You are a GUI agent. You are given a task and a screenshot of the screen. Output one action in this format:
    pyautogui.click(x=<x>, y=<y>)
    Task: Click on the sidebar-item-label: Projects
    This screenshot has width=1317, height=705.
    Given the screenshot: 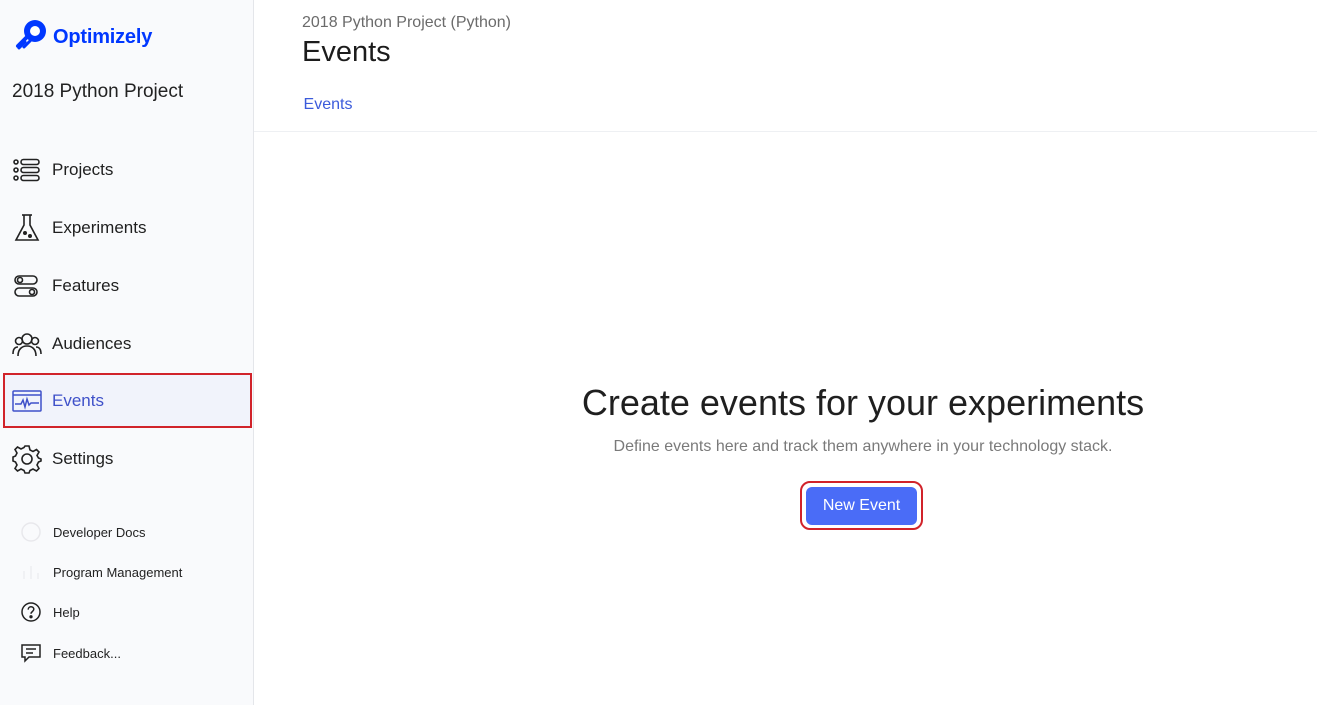 What is the action you would take?
    pyautogui.click(x=83, y=169)
    